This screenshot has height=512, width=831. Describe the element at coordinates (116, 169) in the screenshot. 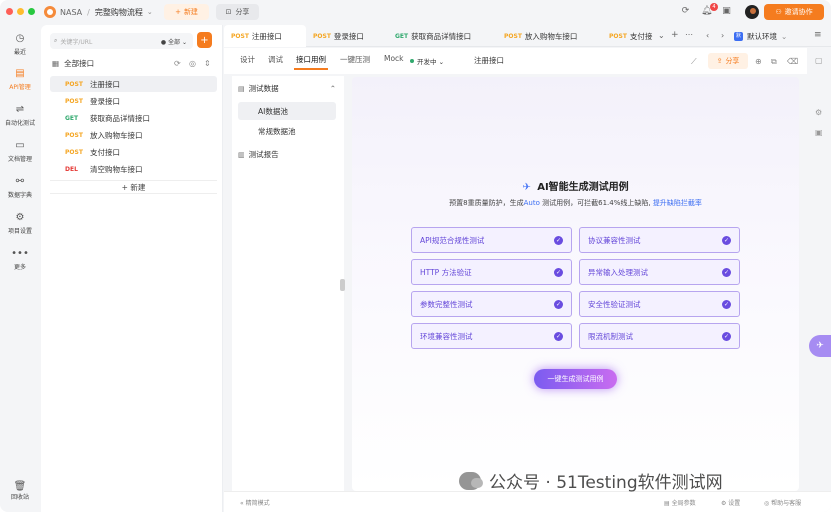

I see `api-name: 清空购物车接口` at that location.